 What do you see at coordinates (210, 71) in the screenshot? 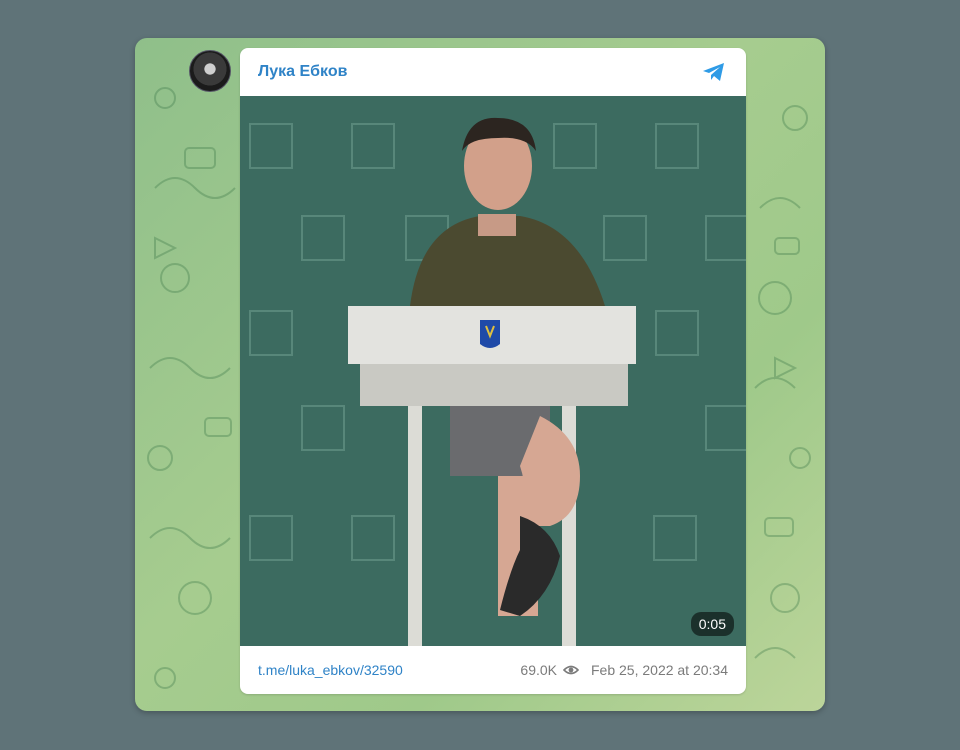
I see `channel-avatar` at bounding box center [210, 71].